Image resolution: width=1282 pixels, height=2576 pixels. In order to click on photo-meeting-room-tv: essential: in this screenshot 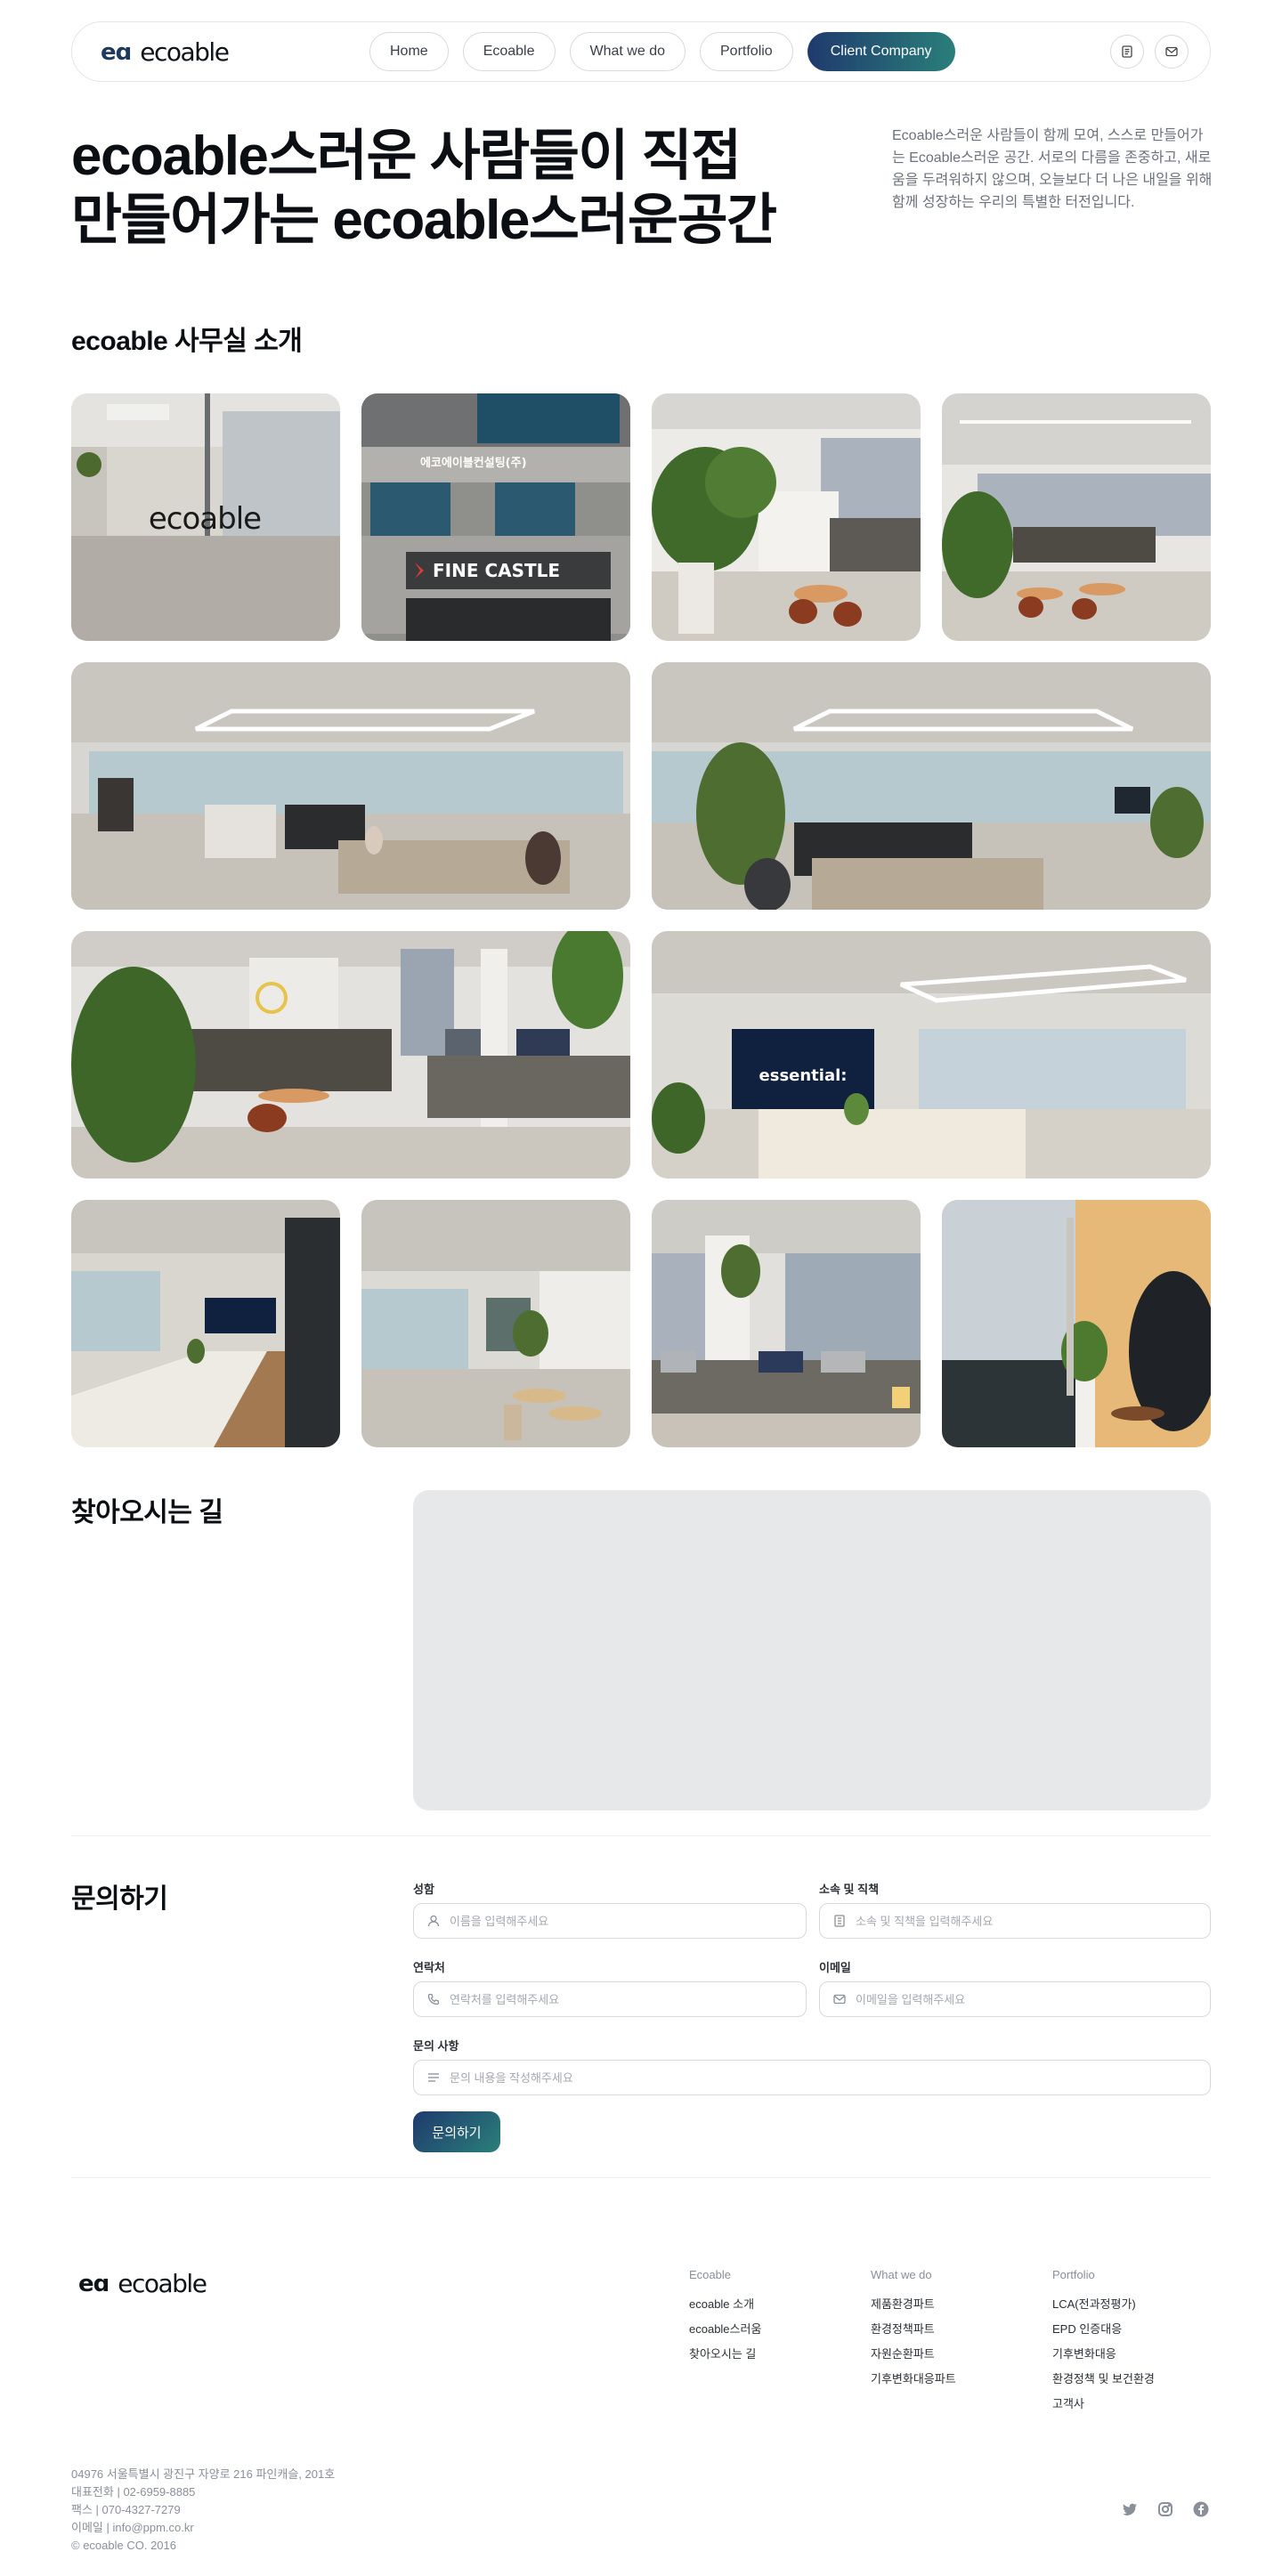, I will do `click(931, 1055)`.